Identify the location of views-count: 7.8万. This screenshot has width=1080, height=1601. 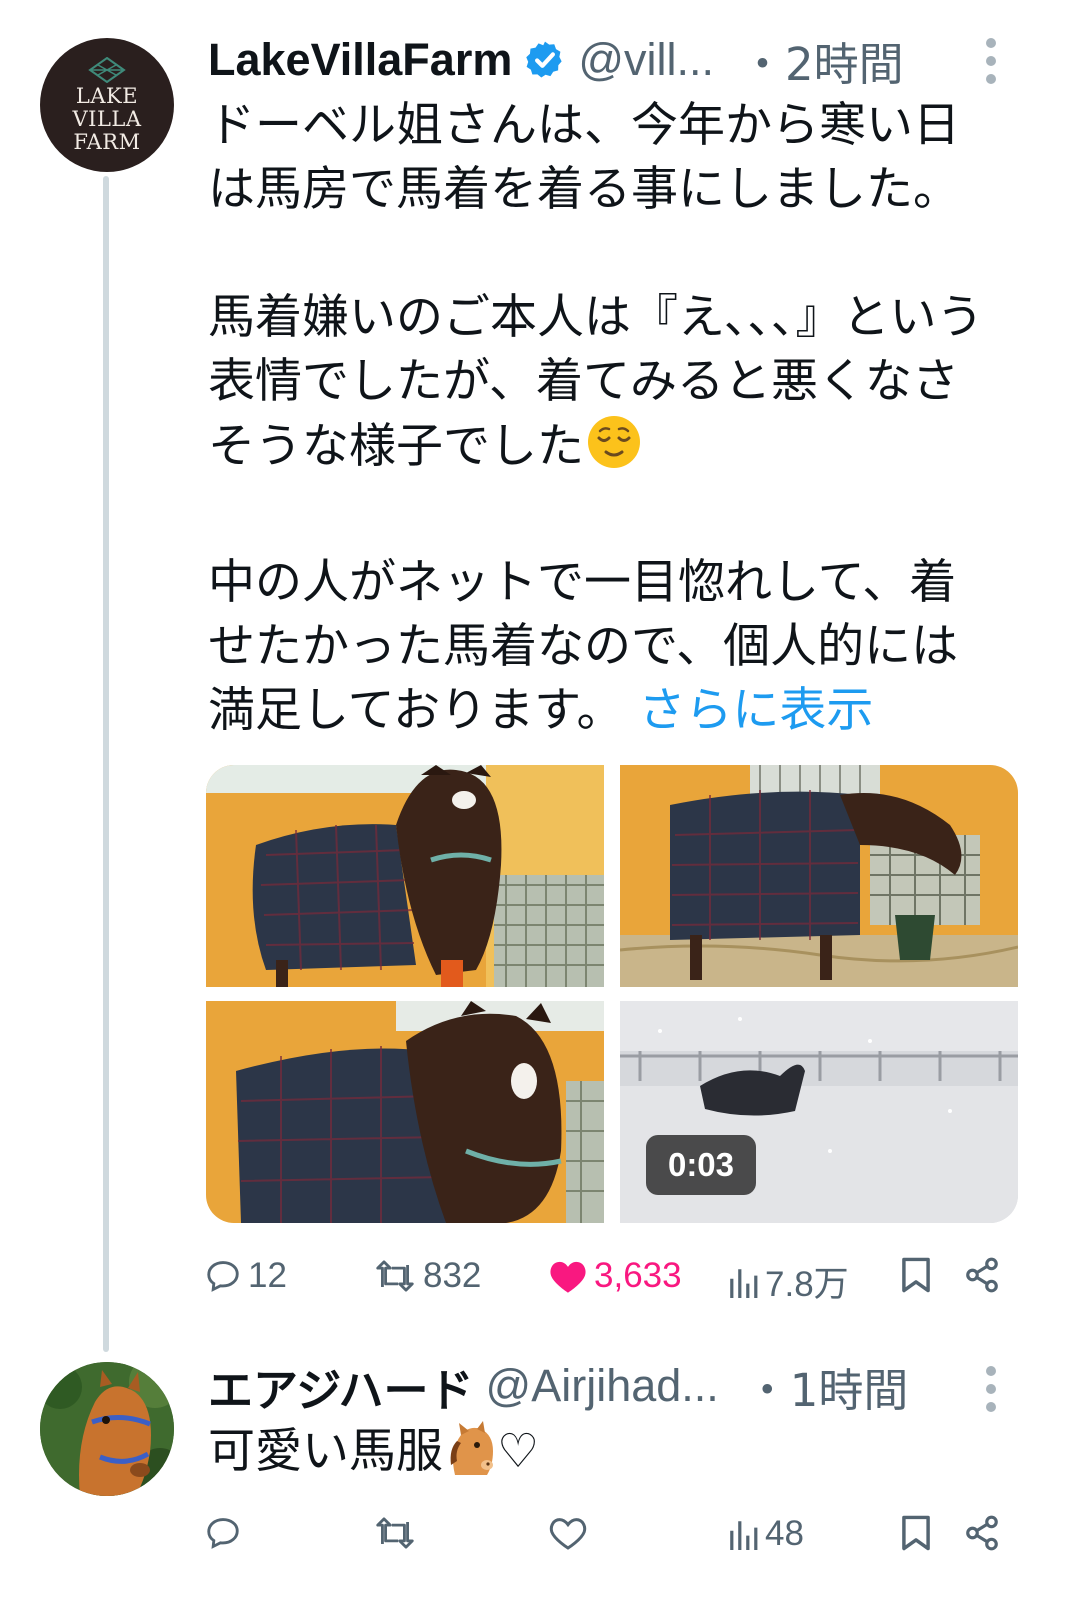
(807, 1284).